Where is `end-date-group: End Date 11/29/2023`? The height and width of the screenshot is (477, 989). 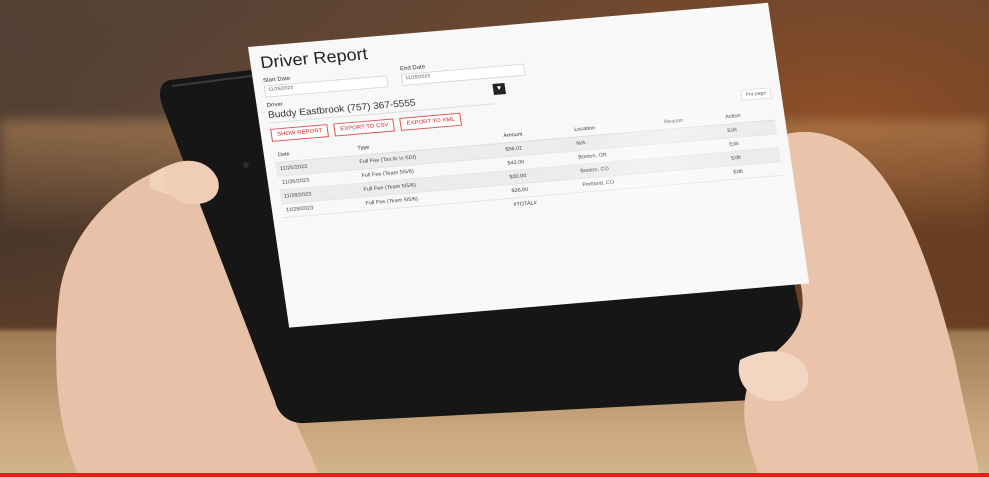
end-date-group: End Date 11/29/2023 is located at coordinates (463, 71).